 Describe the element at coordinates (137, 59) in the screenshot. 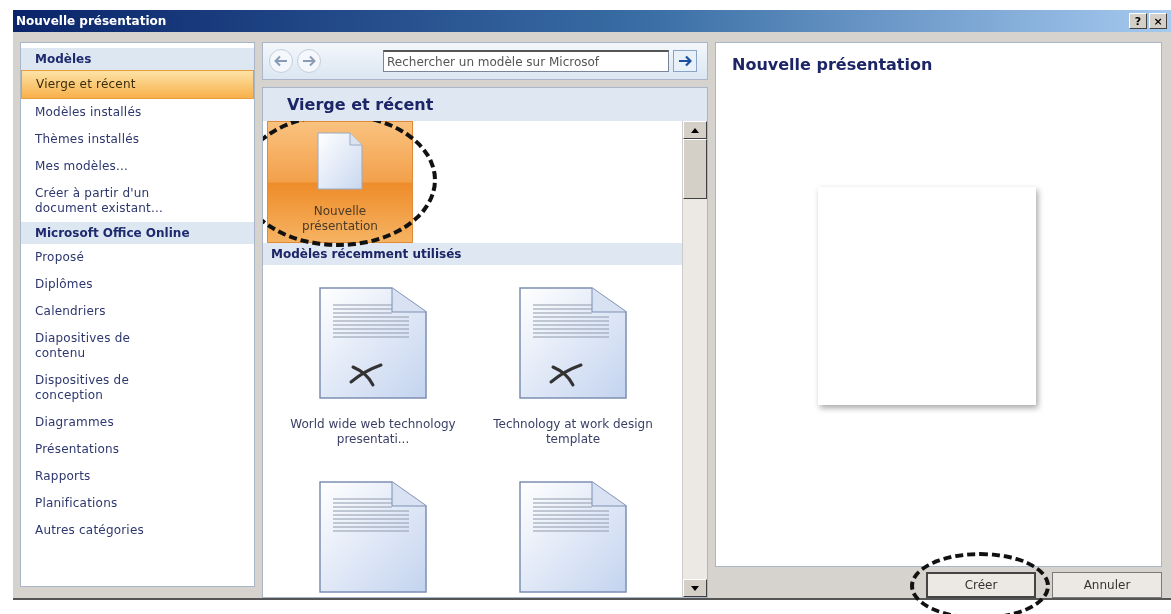

I see `sidebar-heading: Modèles` at that location.